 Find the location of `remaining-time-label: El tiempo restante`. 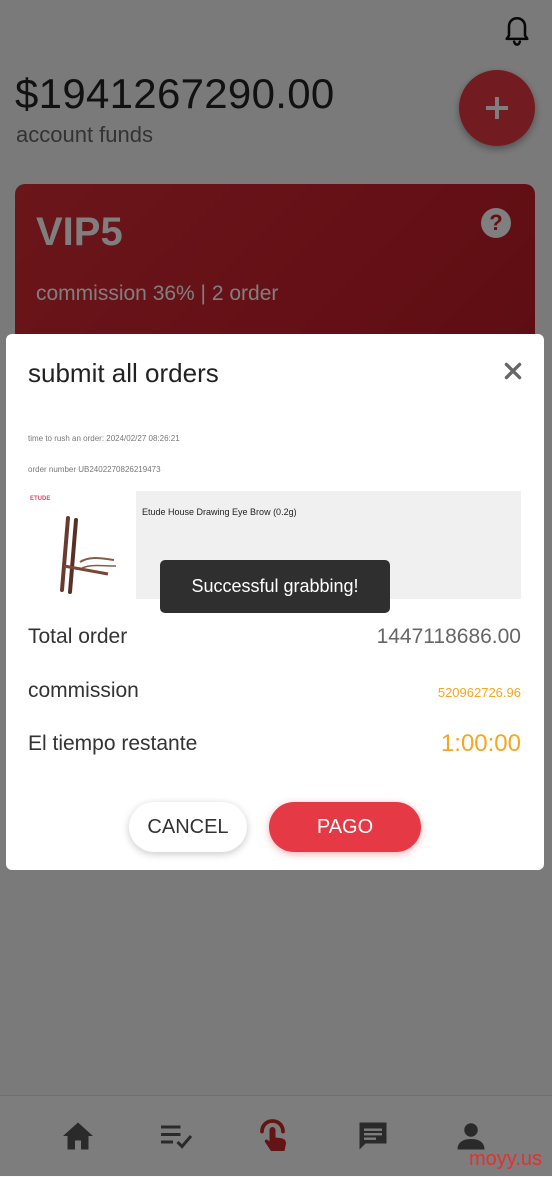

remaining-time-label: El tiempo restante is located at coordinates (113, 743).